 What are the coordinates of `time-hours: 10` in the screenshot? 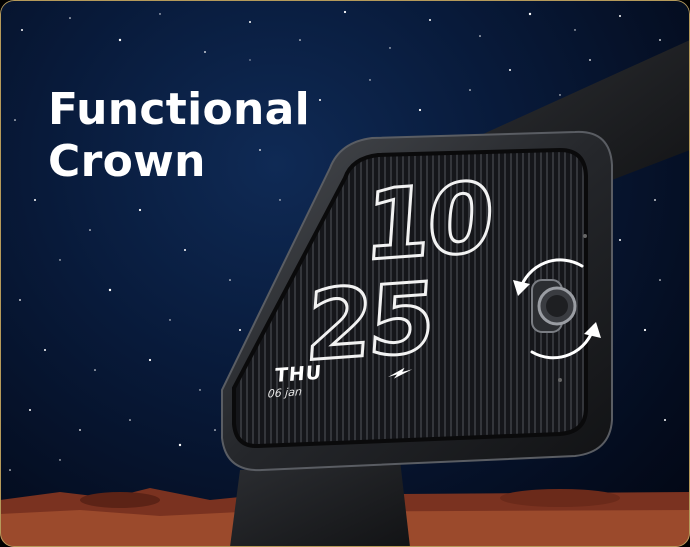 It's located at (427, 222).